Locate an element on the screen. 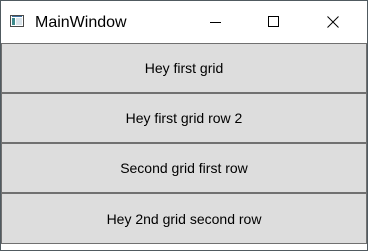 The image size is (368, 251). minimize-icon is located at coordinates (215, 22).